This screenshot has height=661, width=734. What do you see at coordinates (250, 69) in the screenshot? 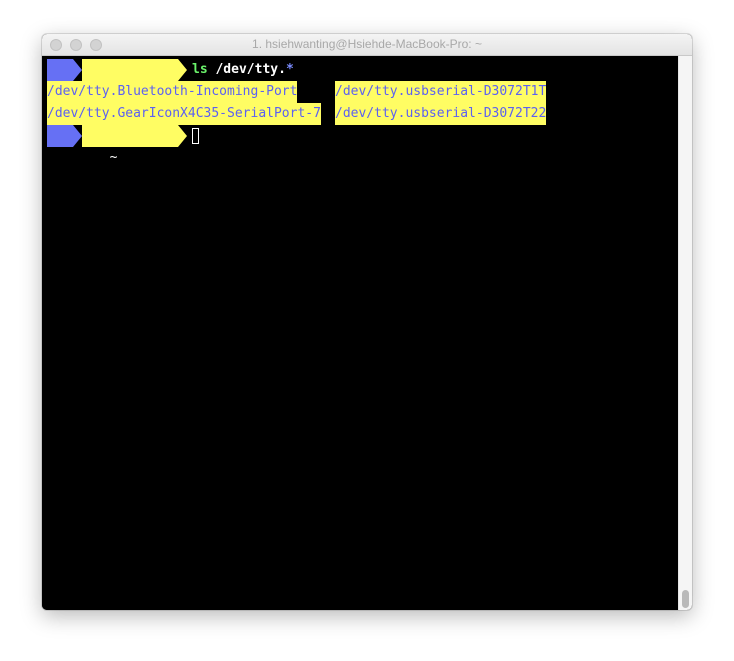
I see `command-argument: /dev/tty.` at bounding box center [250, 69].